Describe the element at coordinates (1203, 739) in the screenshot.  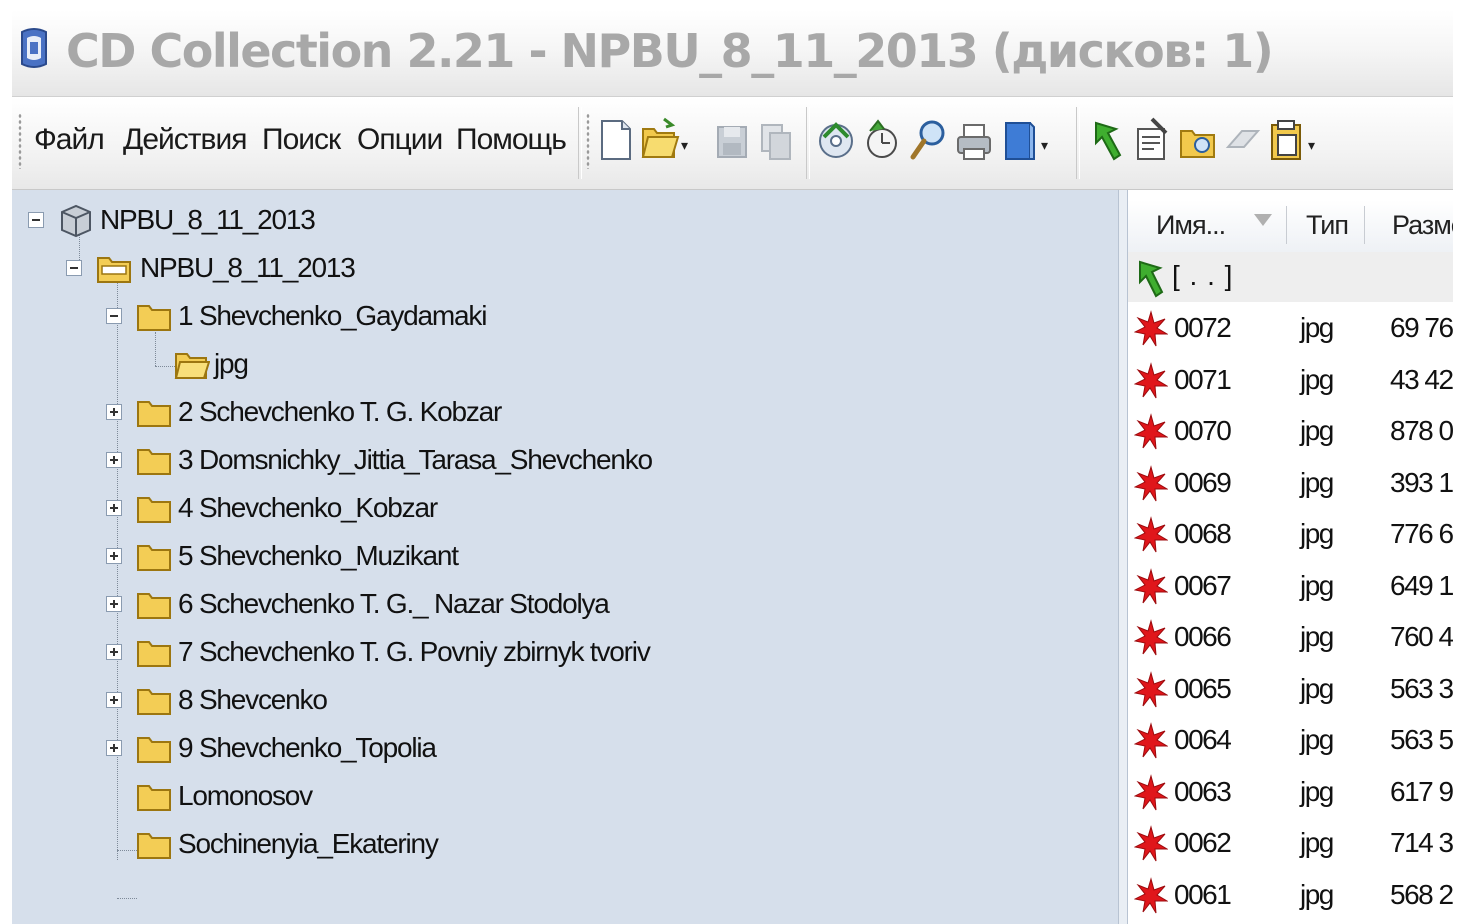
I see `file-name-cell: 0064` at that location.